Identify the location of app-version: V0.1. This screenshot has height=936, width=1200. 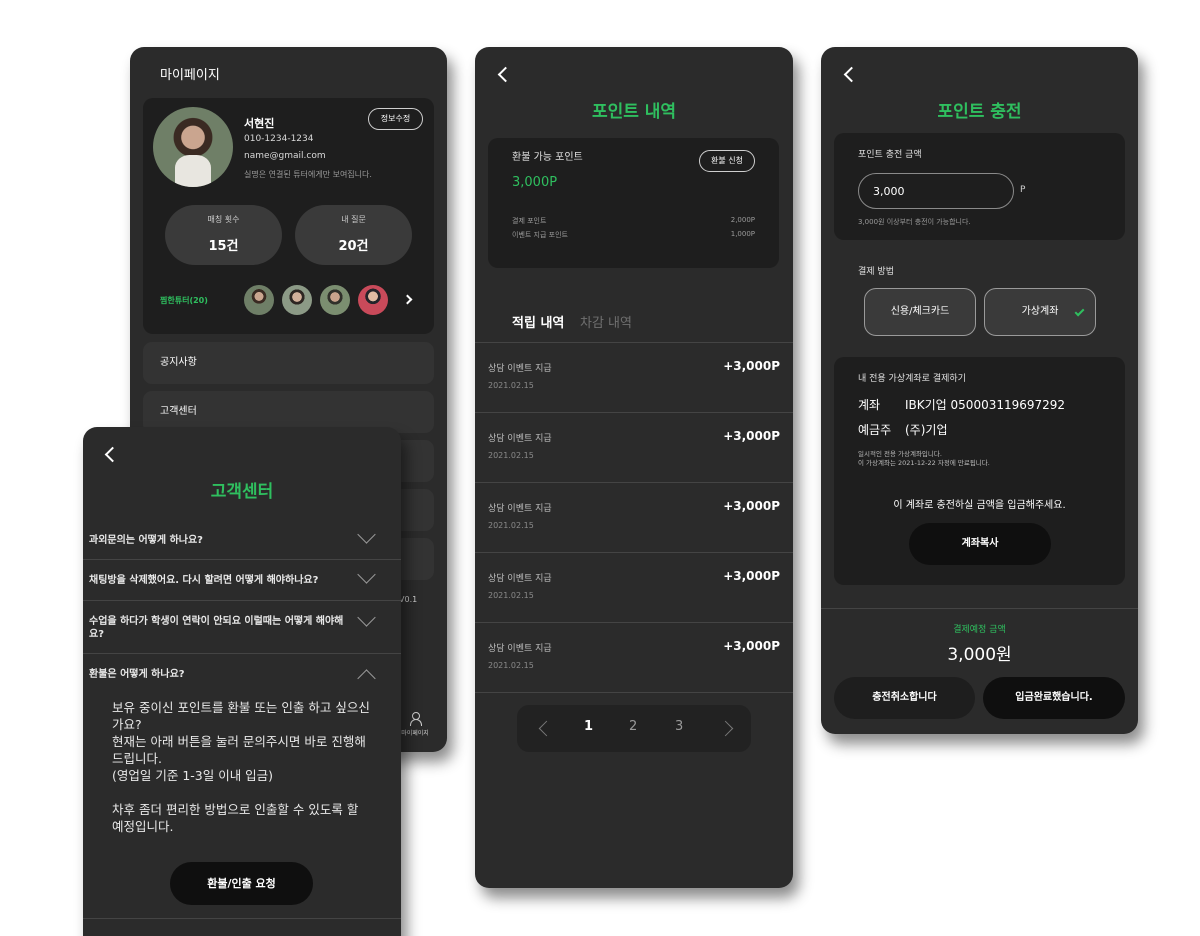
(408, 599).